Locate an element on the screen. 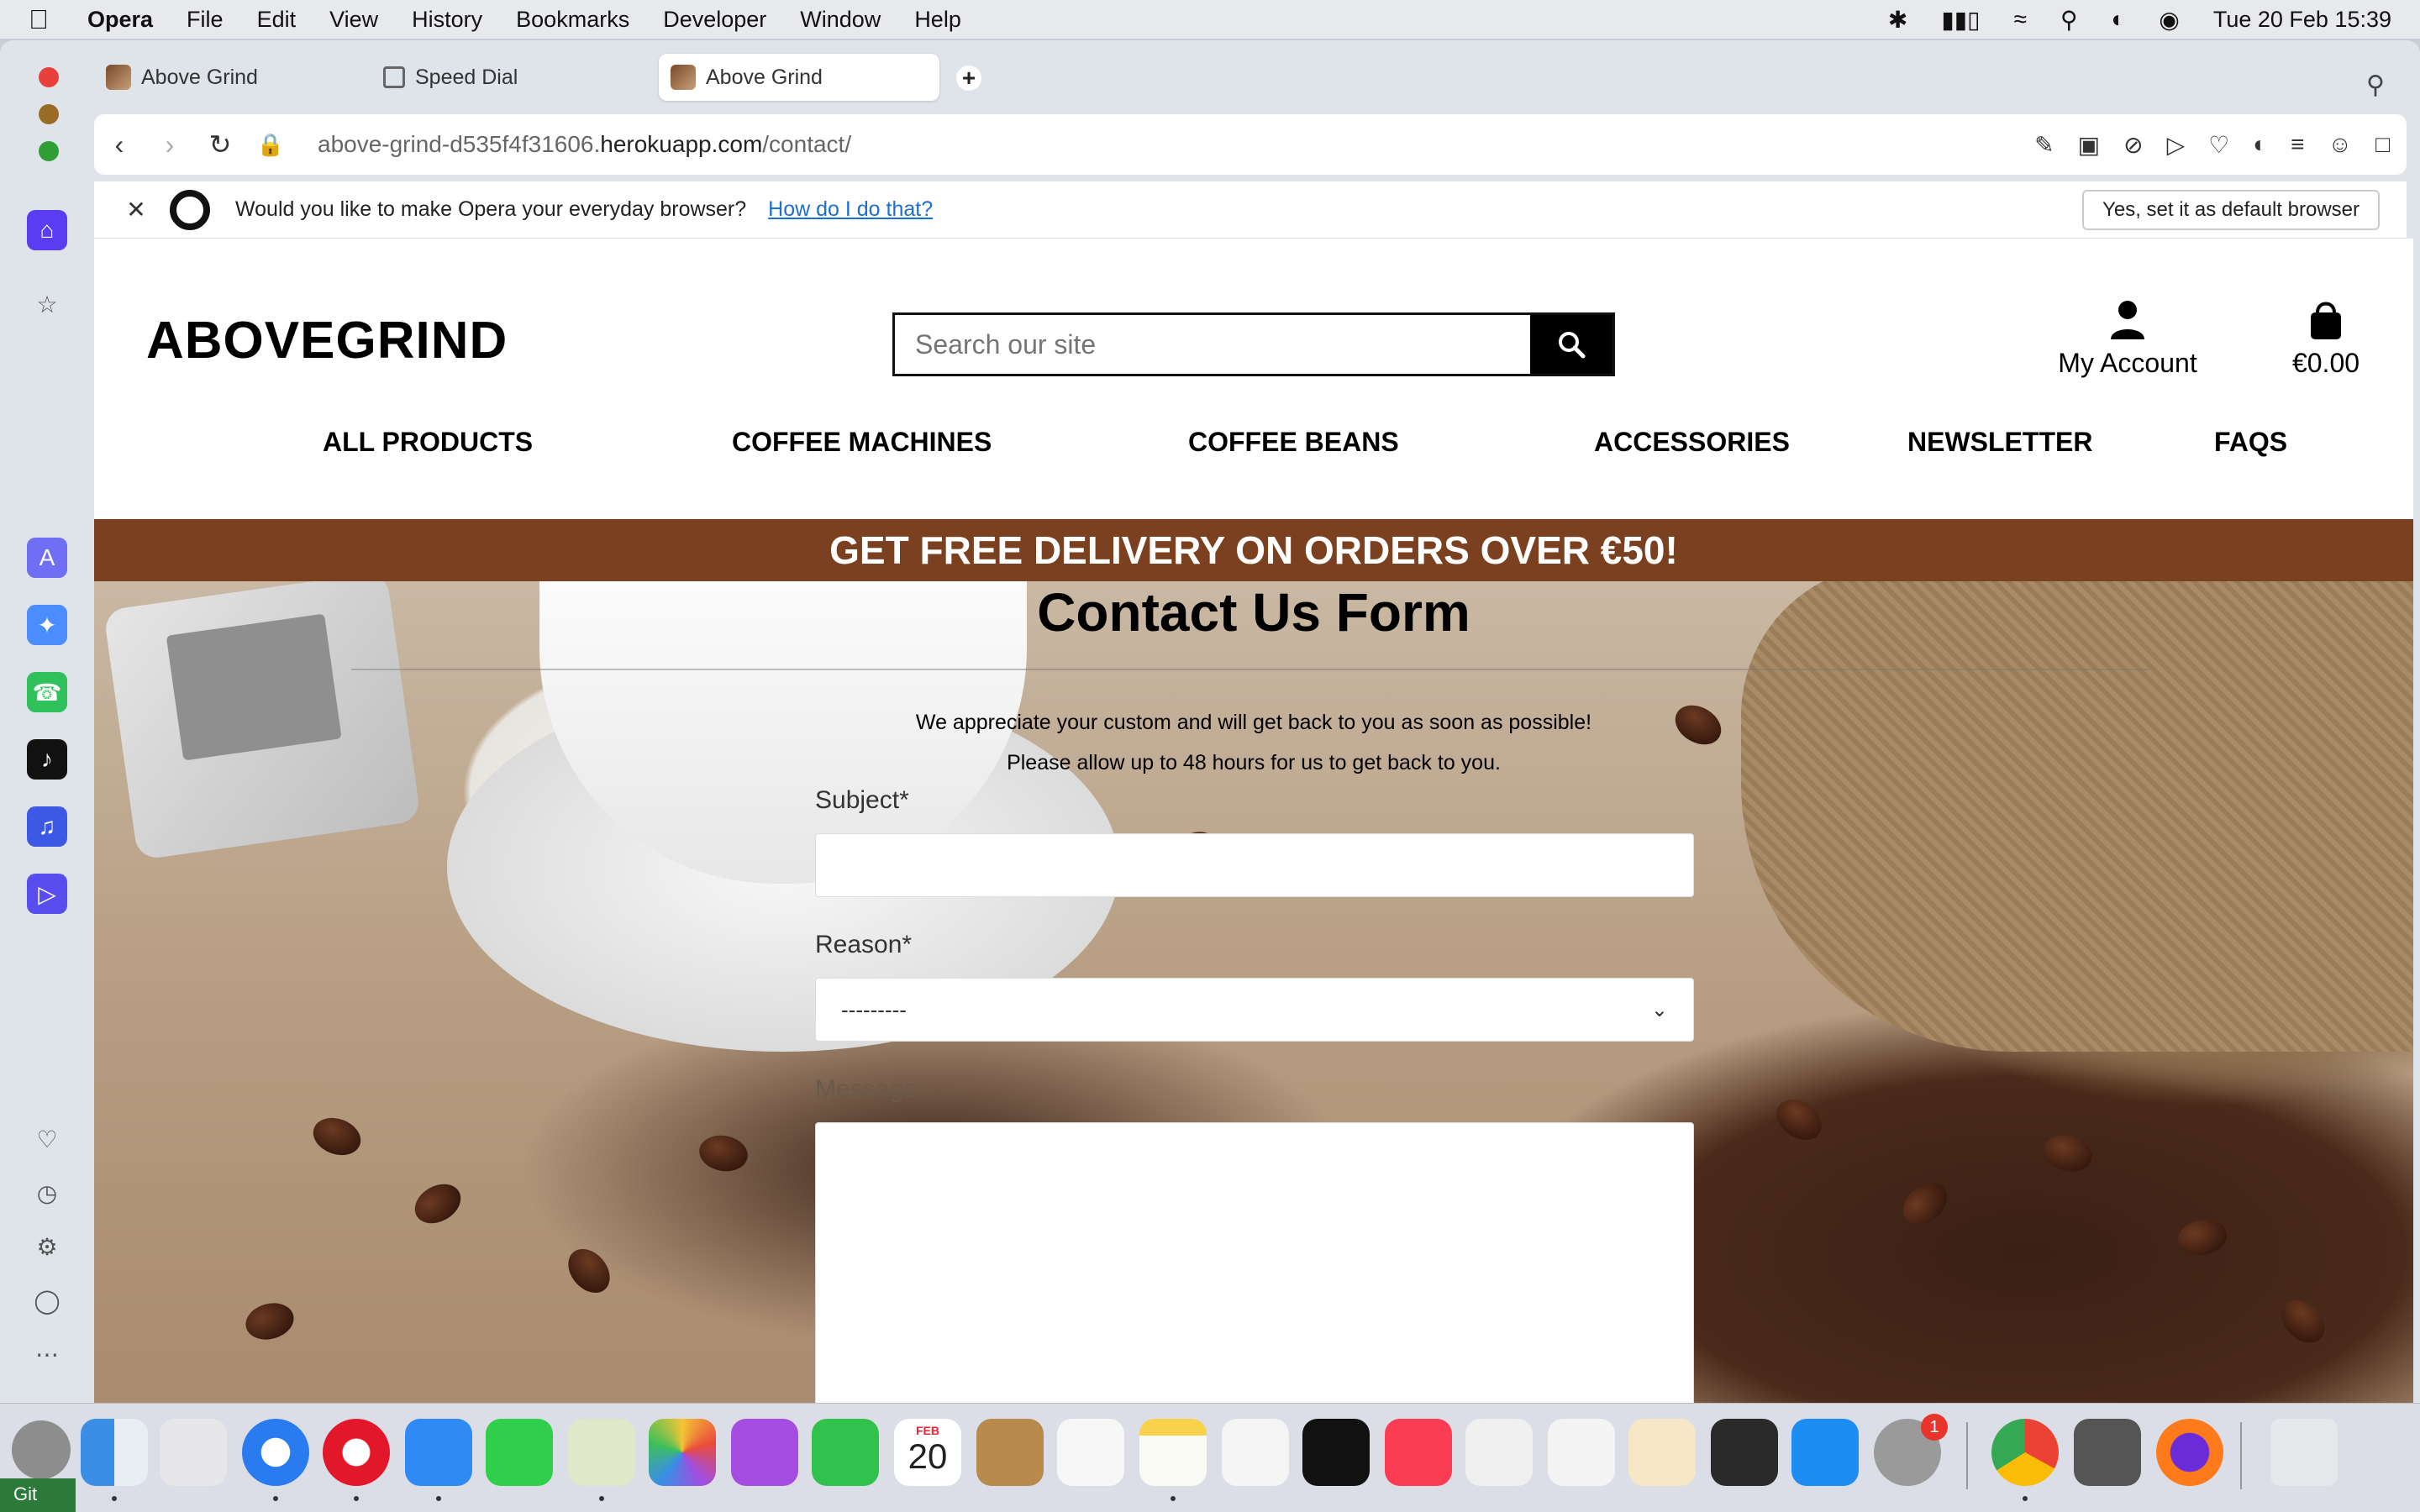 Image resolution: width=2420 pixels, height=1512 pixels. adblock-icon: ⊘ is located at coordinates (2133, 145).